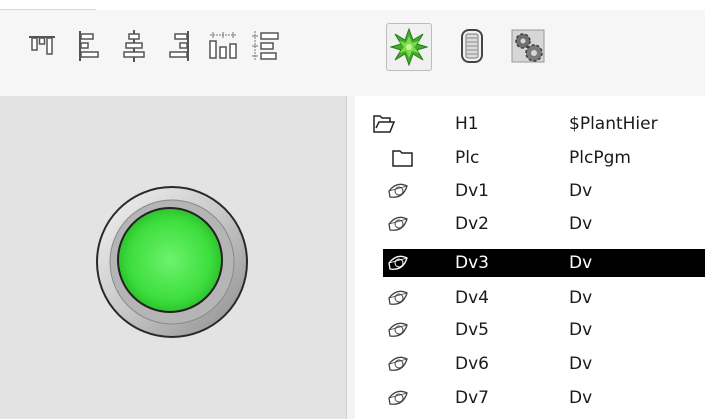 The width and height of the screenshot is (705, 419). I want to click on tree-row-class: $PlantHier, so click(613, 124).